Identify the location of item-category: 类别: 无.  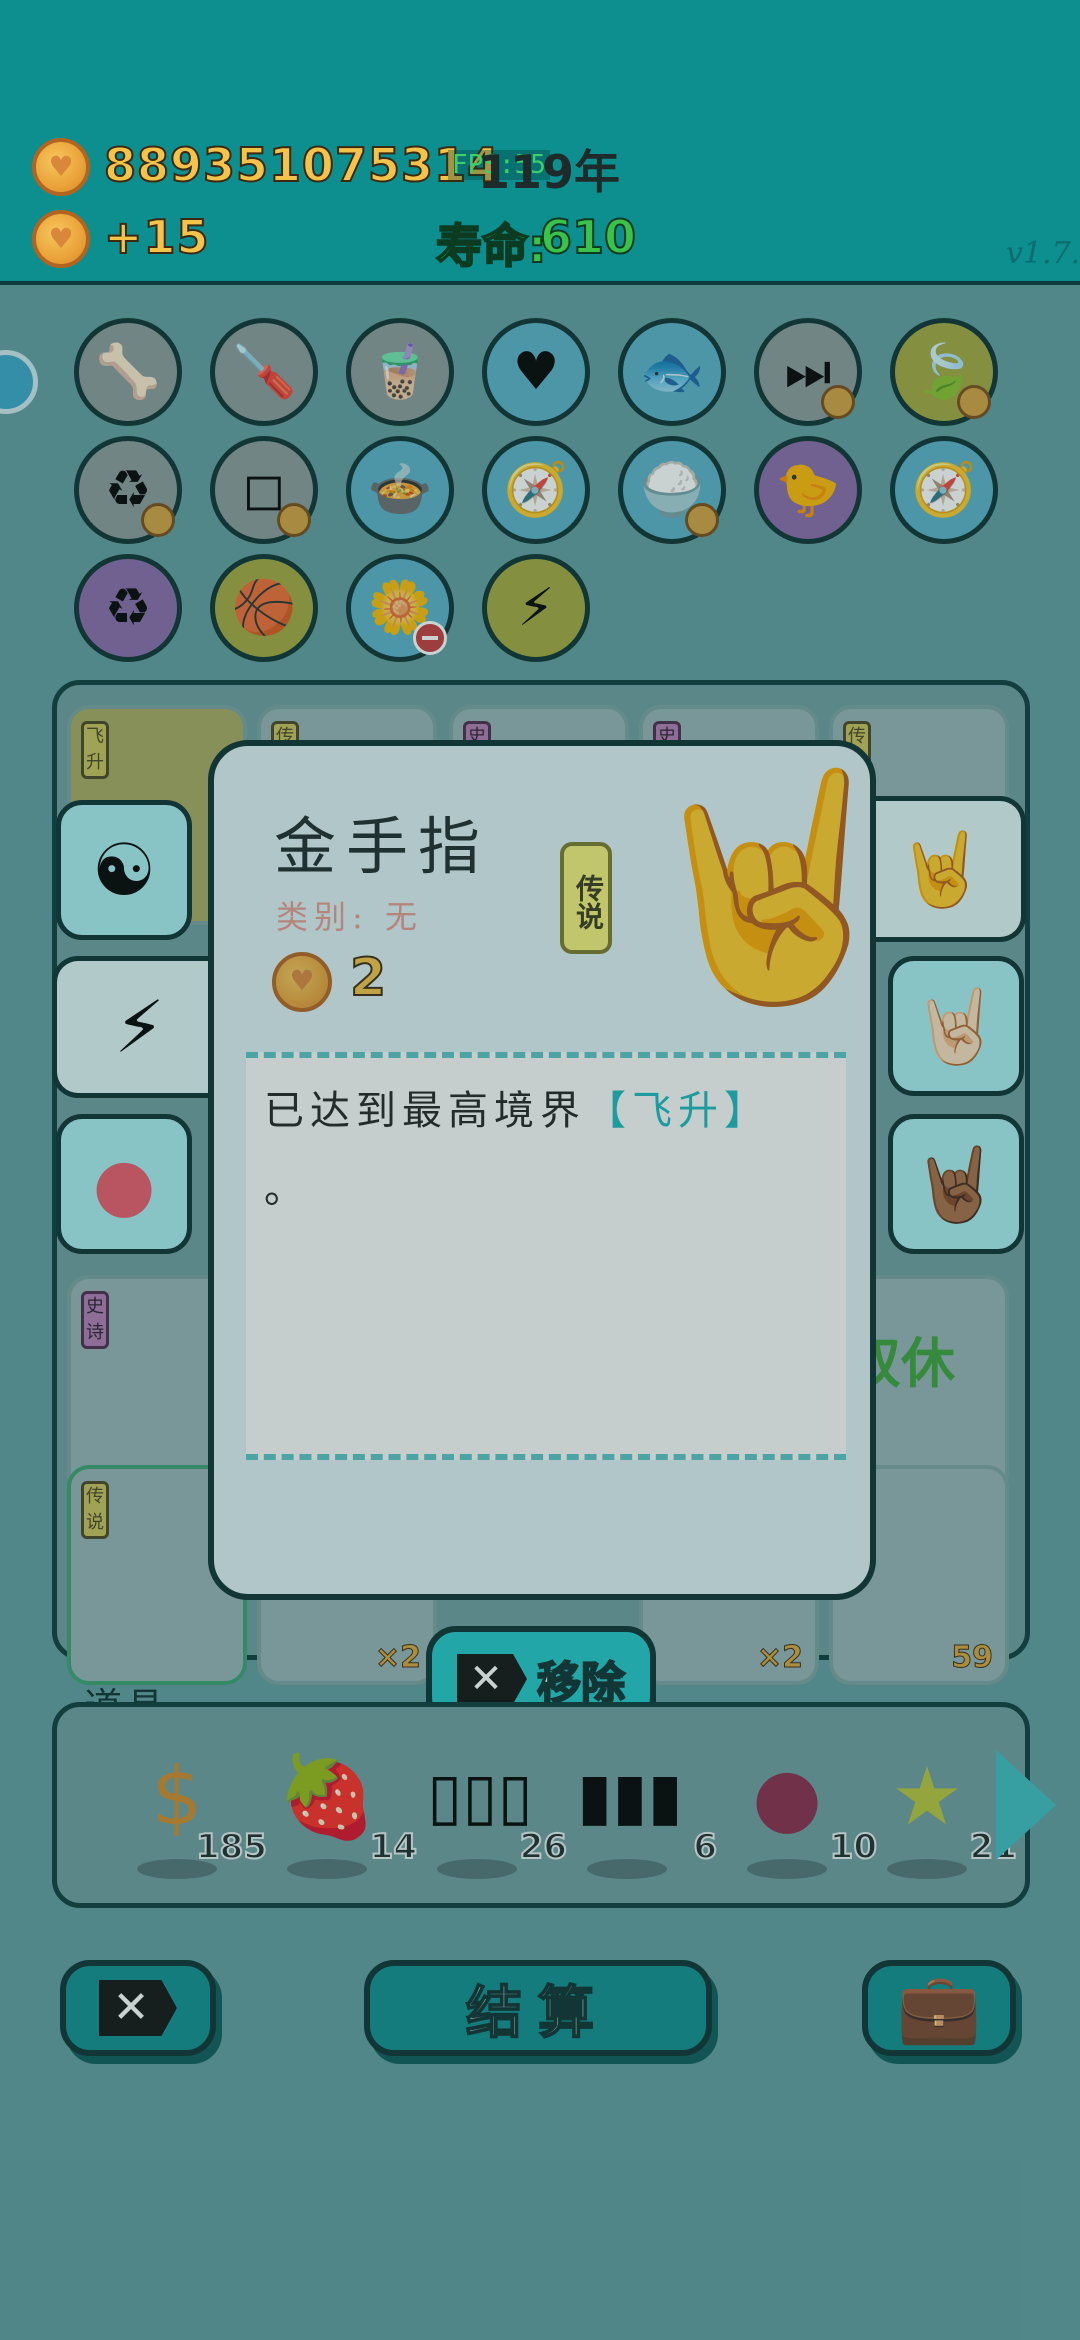
(349, 917).